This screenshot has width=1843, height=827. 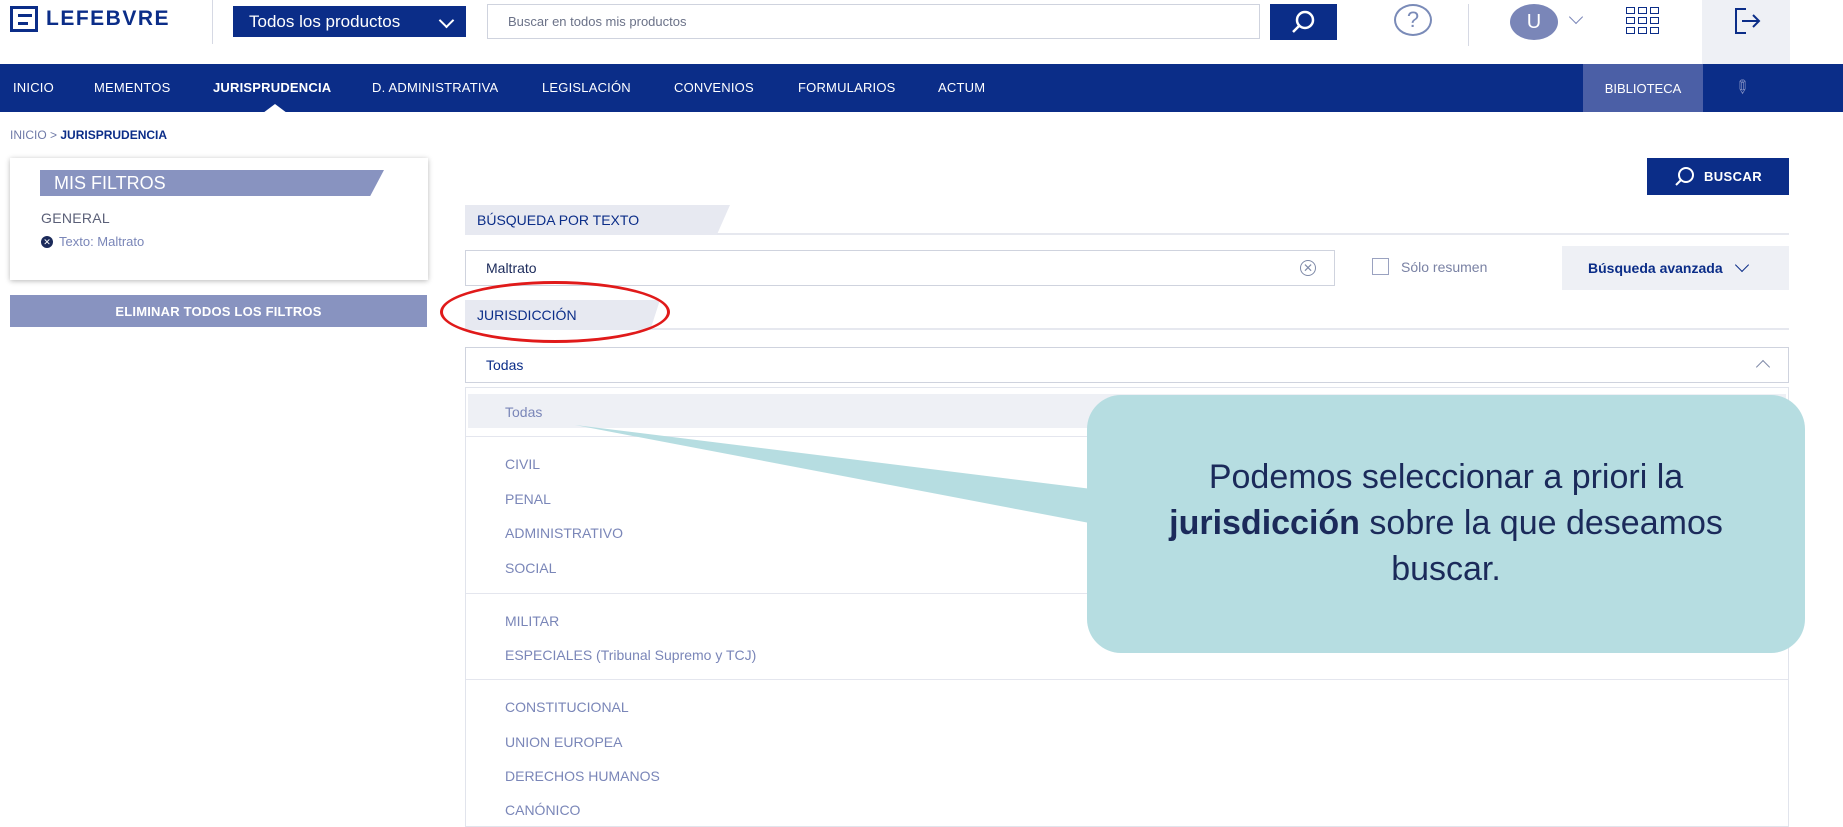 I want to click on clear-text-icon: ✕, so click(x=1308, y=268).